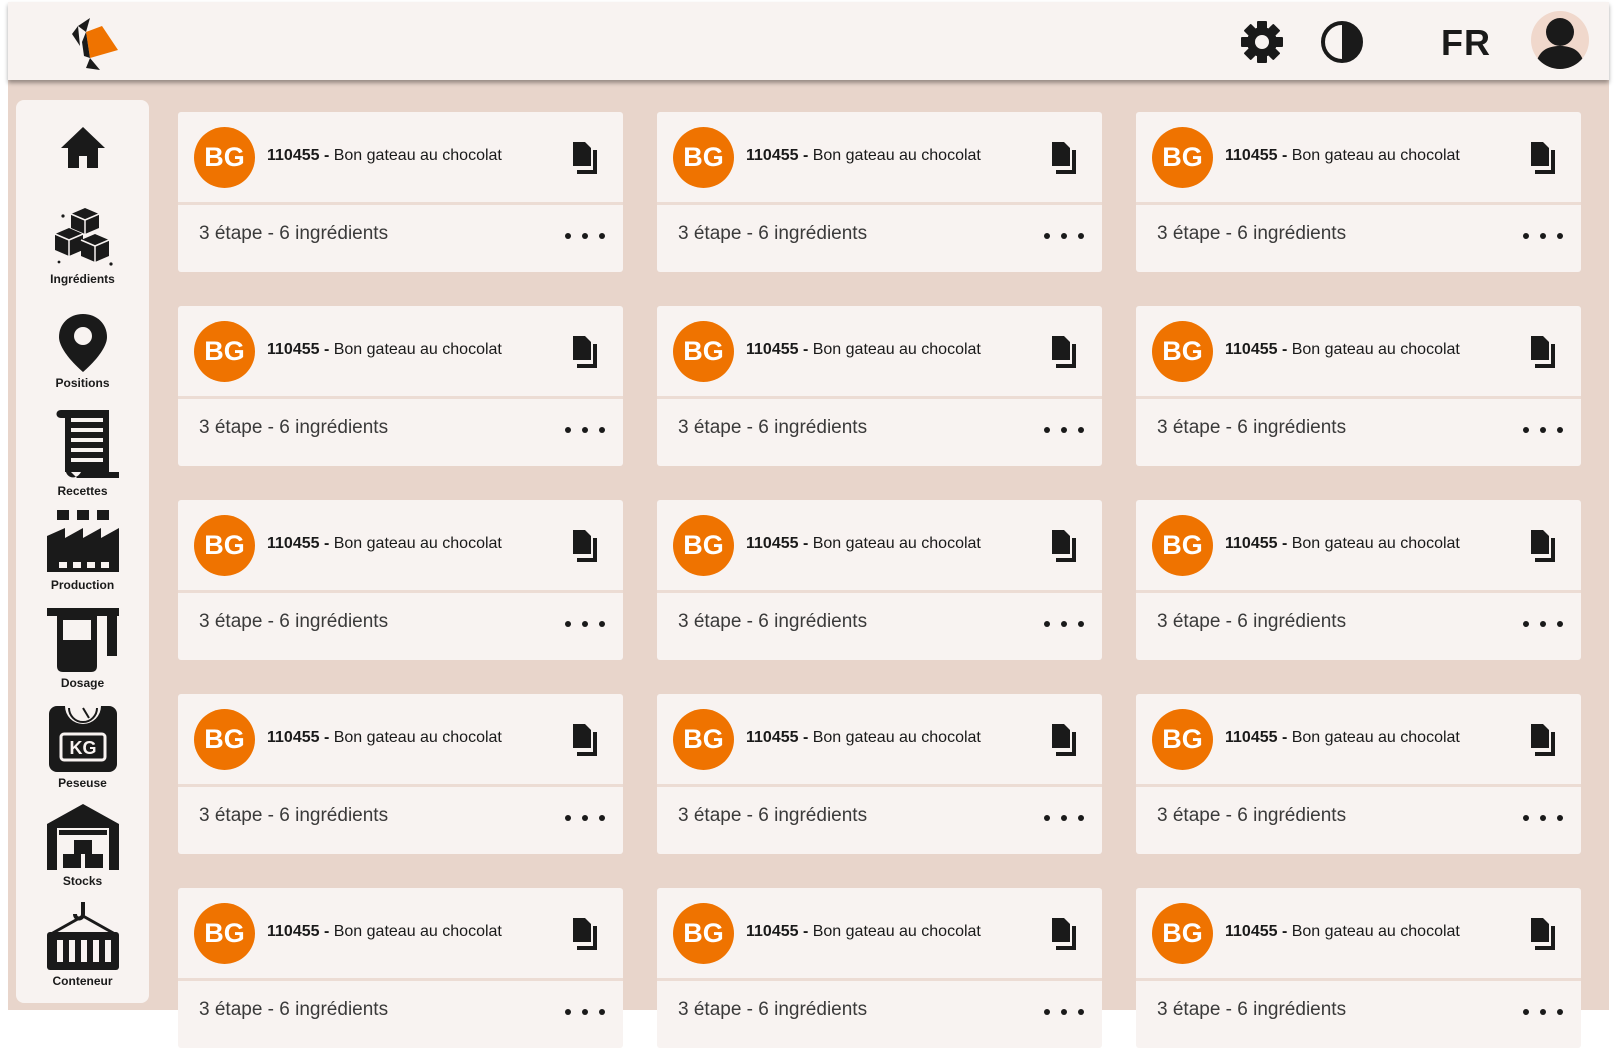  Describe the element at coordinates (82, 981) in the screenshot. I see `sidebar-item-label: Conteneur` at that location.